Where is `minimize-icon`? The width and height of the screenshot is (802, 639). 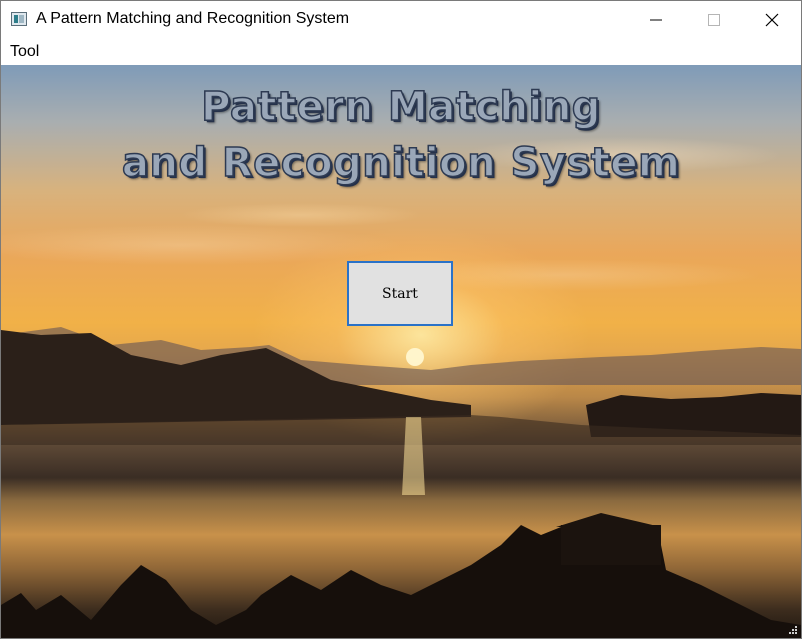
minimize-icon is located at coordinates (656, 20).